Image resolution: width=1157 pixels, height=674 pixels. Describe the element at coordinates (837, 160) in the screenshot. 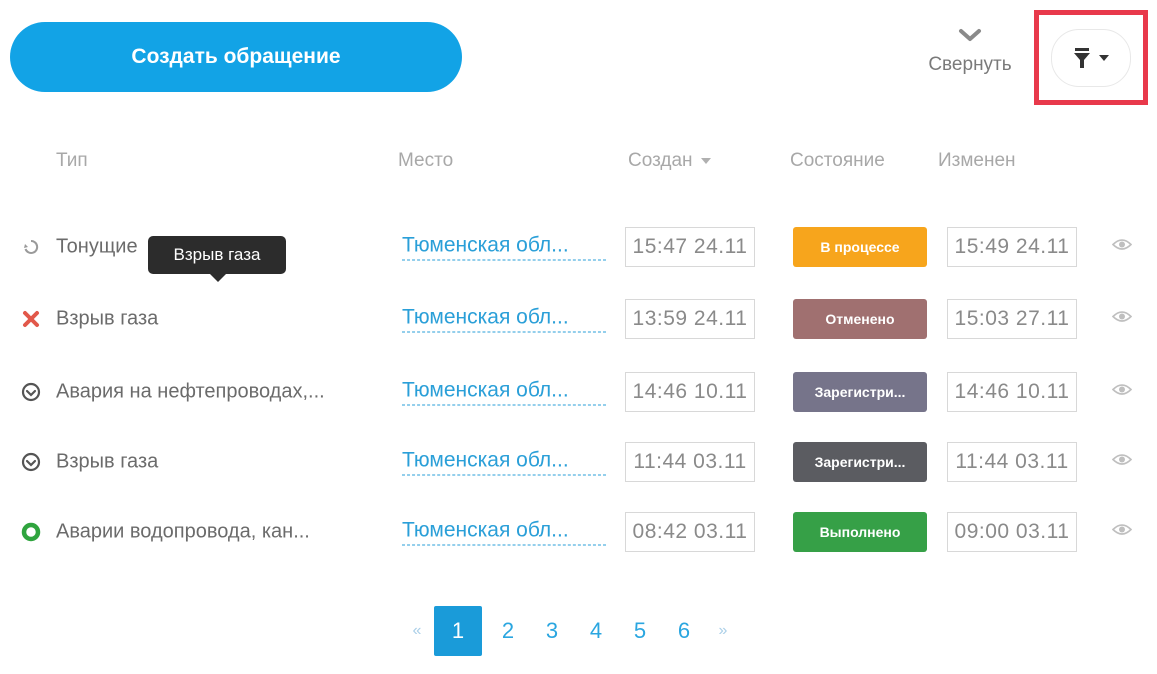

I see `column-header-state: Состояние` at that location.